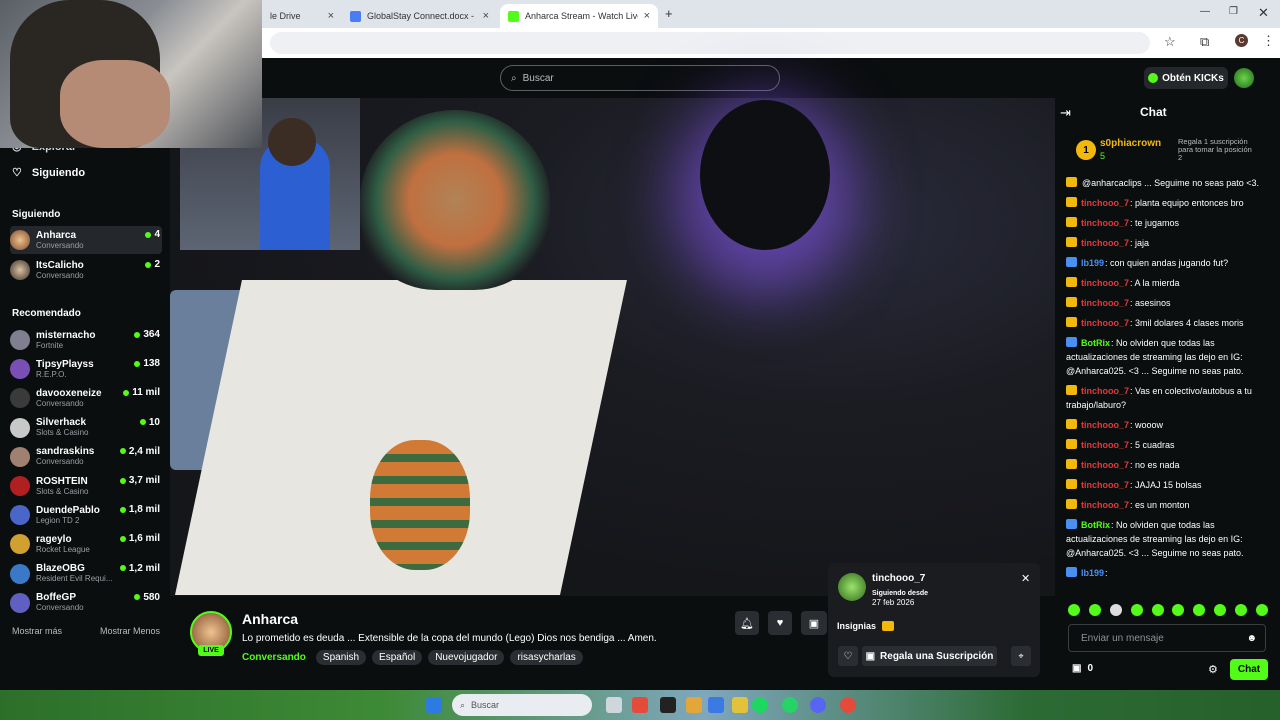  I want to click on stream-category: Conversando, so click(274, 657).